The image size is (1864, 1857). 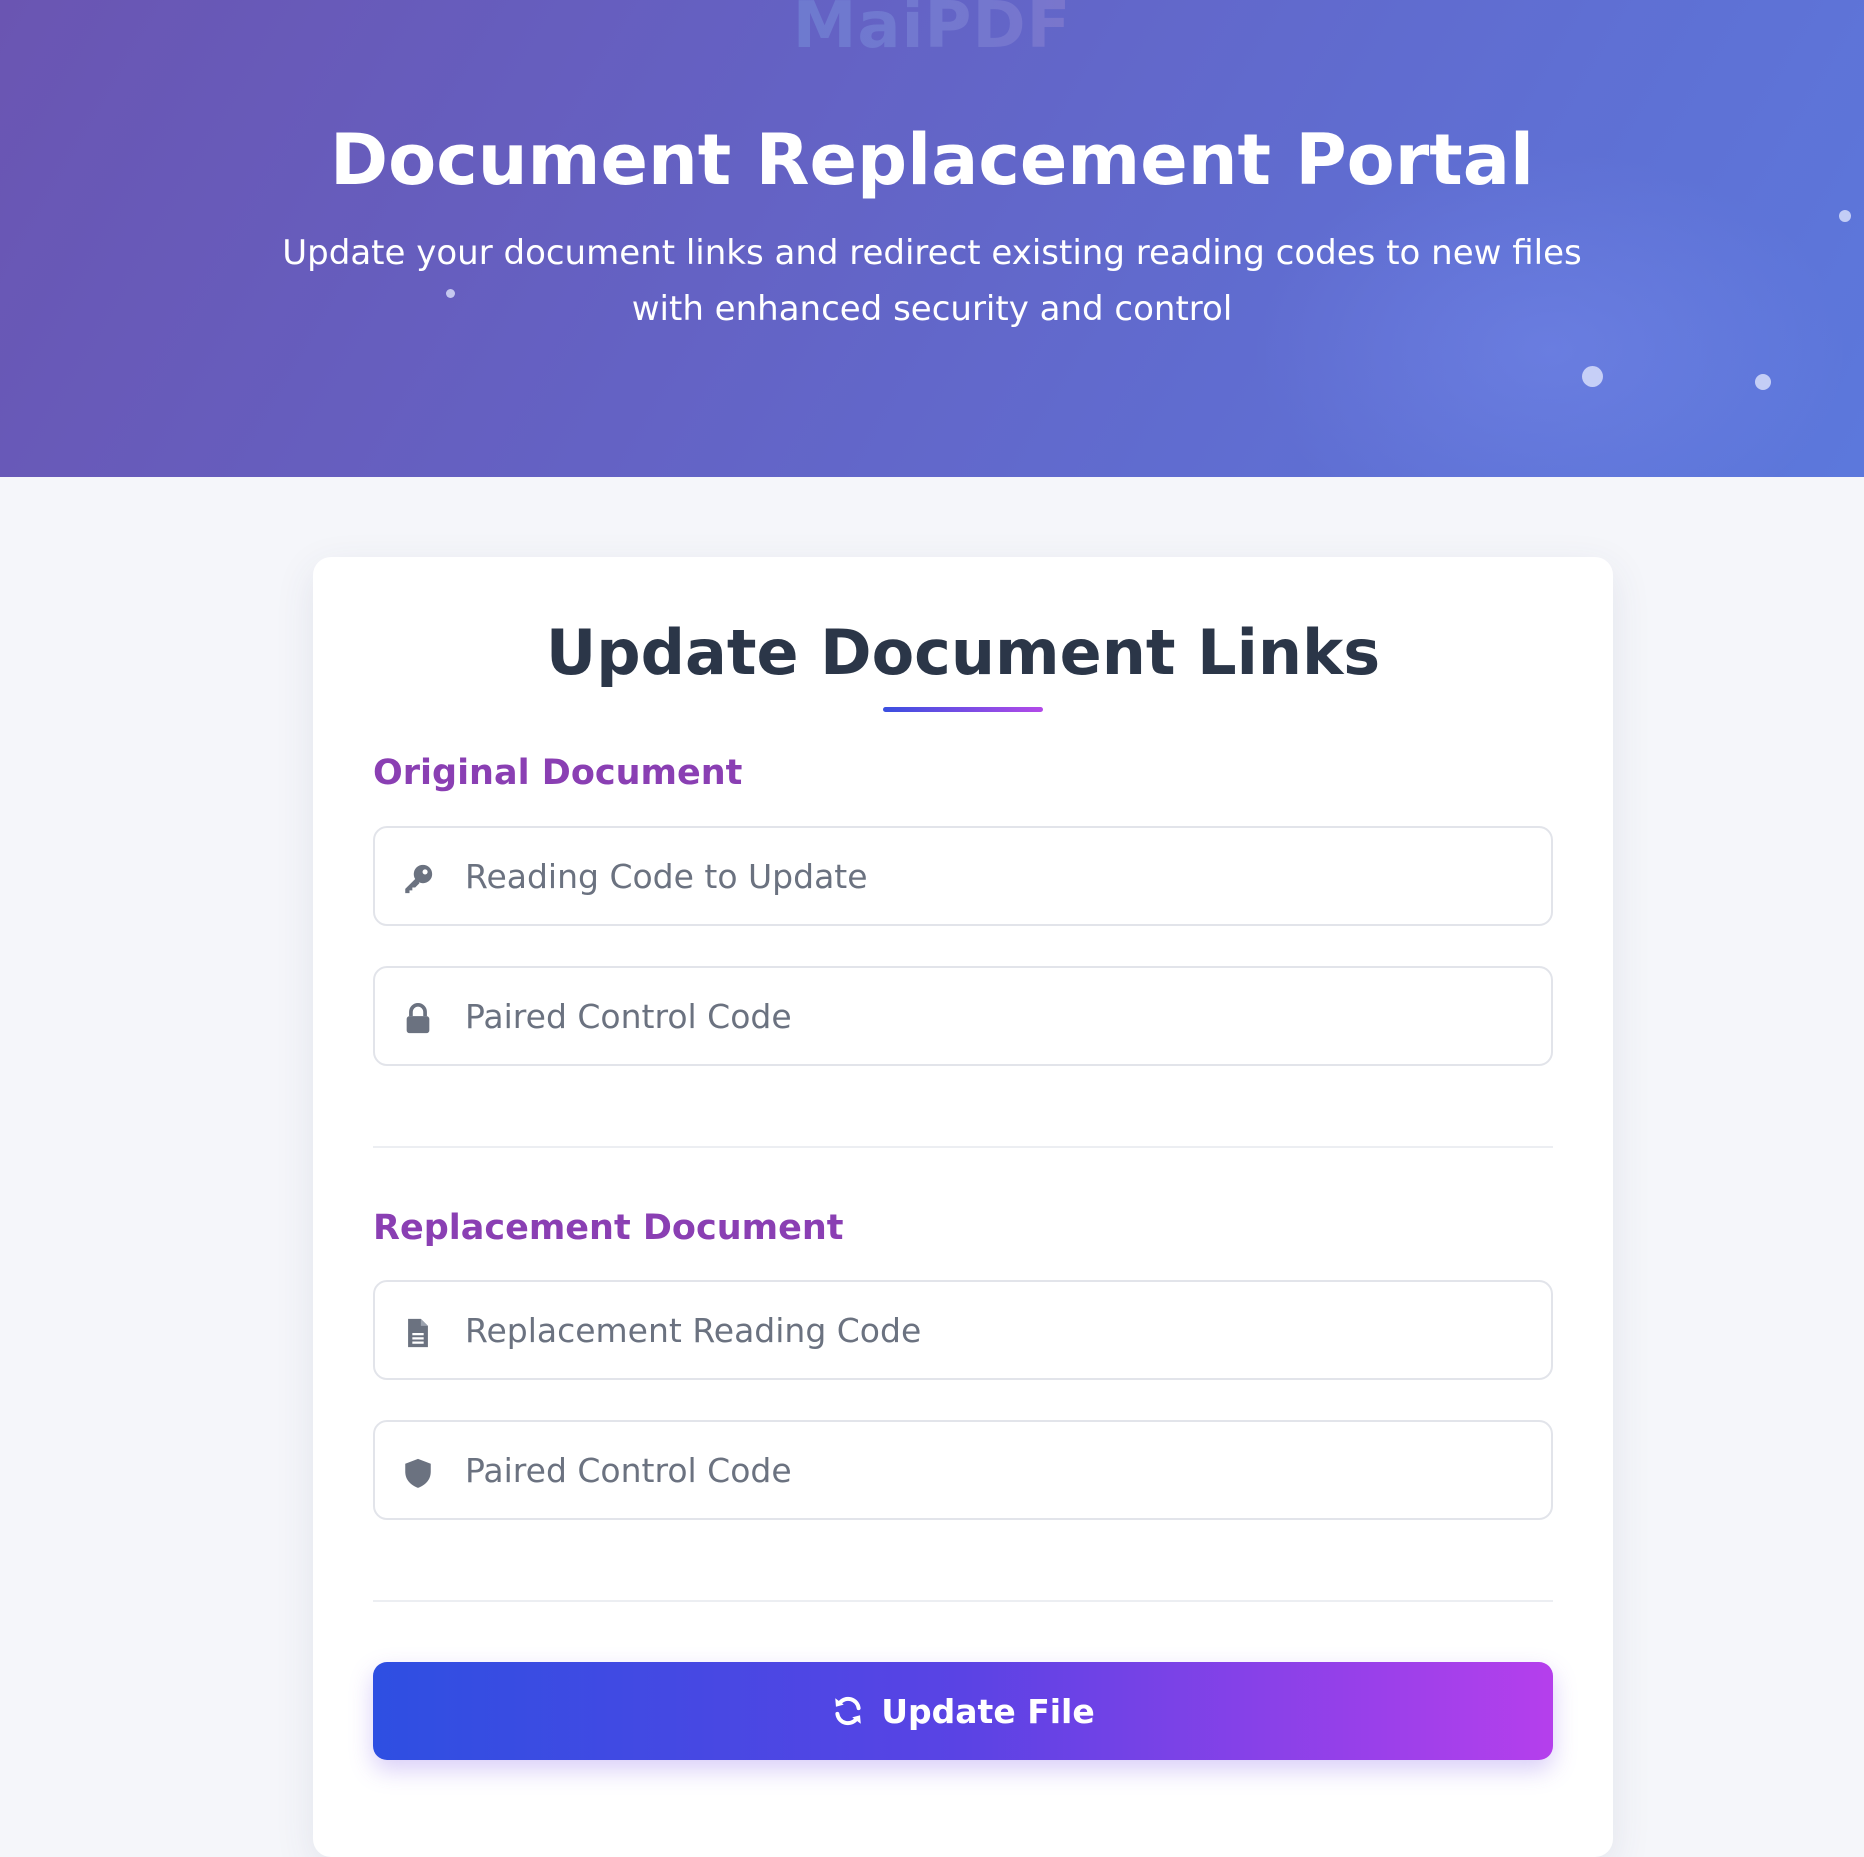 I want to click on original-document-heading: Original Document, so click(x=558, y=773).